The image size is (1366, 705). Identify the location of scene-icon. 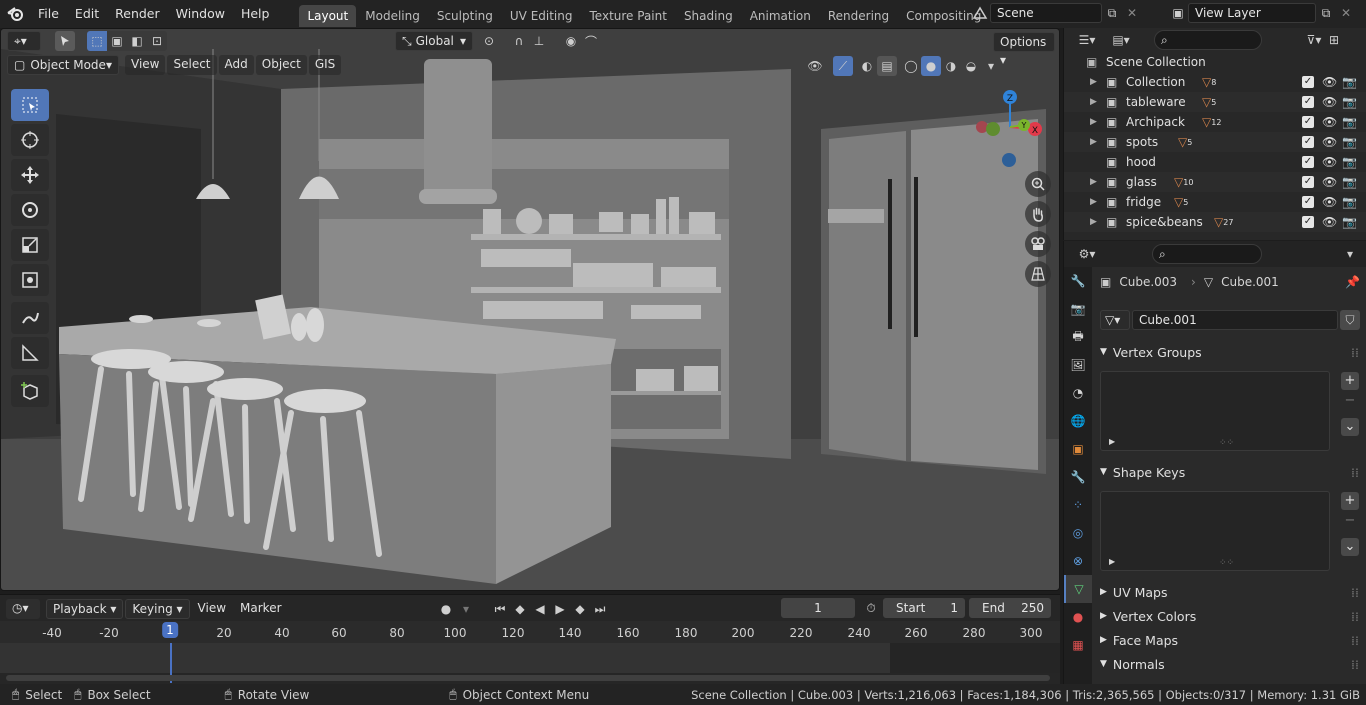
(980, 13).